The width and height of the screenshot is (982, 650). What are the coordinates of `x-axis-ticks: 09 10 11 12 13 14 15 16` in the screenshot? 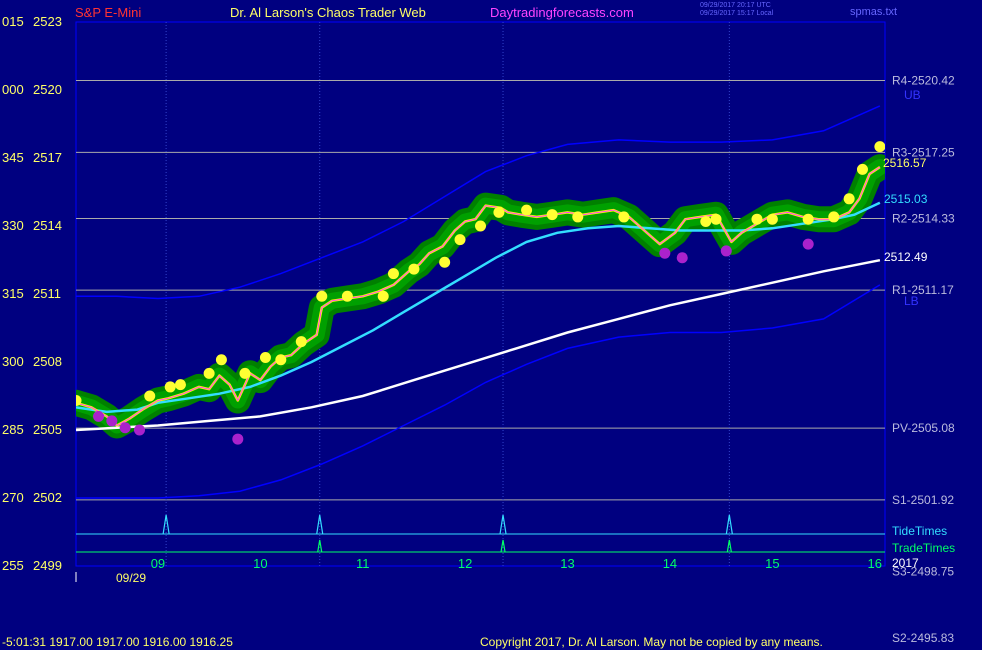 It's located at (478, 569).